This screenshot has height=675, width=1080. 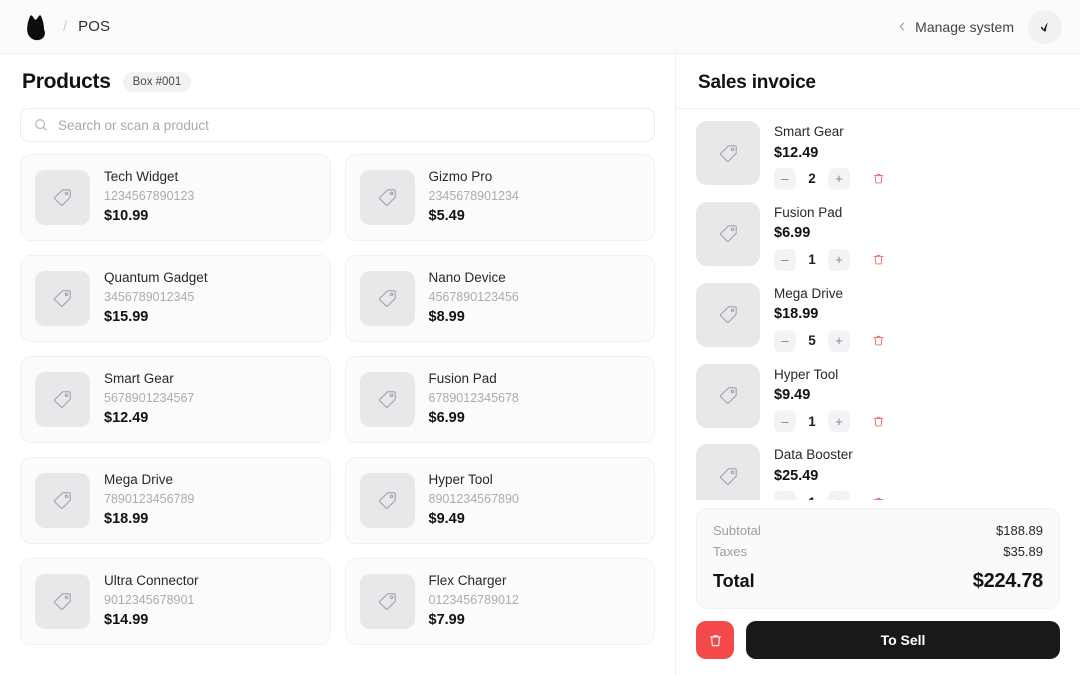 What do you see at coordinates (809, 131) in the screenshot?
I see `invoice-line-name: Smart Gear` at bounding box center [809, 131].